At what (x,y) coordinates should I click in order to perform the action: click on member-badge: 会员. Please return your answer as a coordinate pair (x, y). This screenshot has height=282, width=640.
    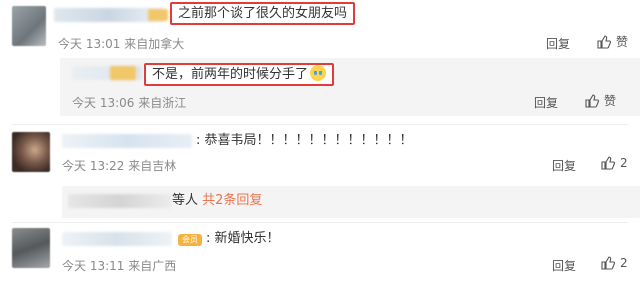
    Looking at the image, I should click on (190, 240).